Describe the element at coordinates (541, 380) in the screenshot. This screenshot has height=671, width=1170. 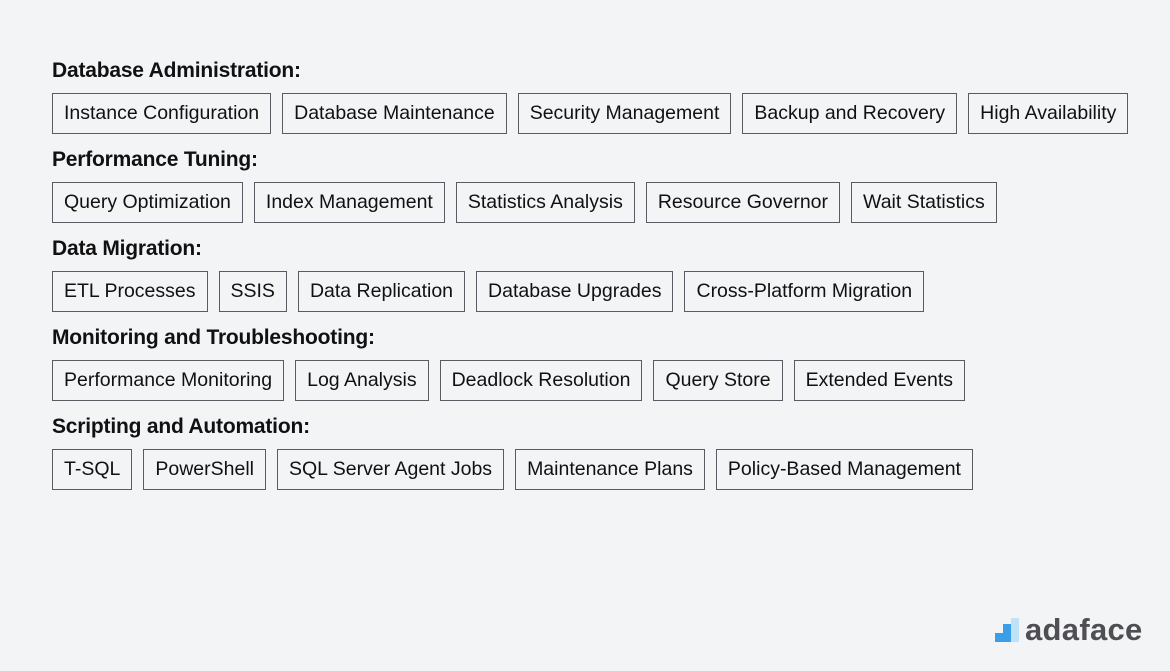
I see `tag-deadlock-resolution: Deadlock Resolution` at that location.